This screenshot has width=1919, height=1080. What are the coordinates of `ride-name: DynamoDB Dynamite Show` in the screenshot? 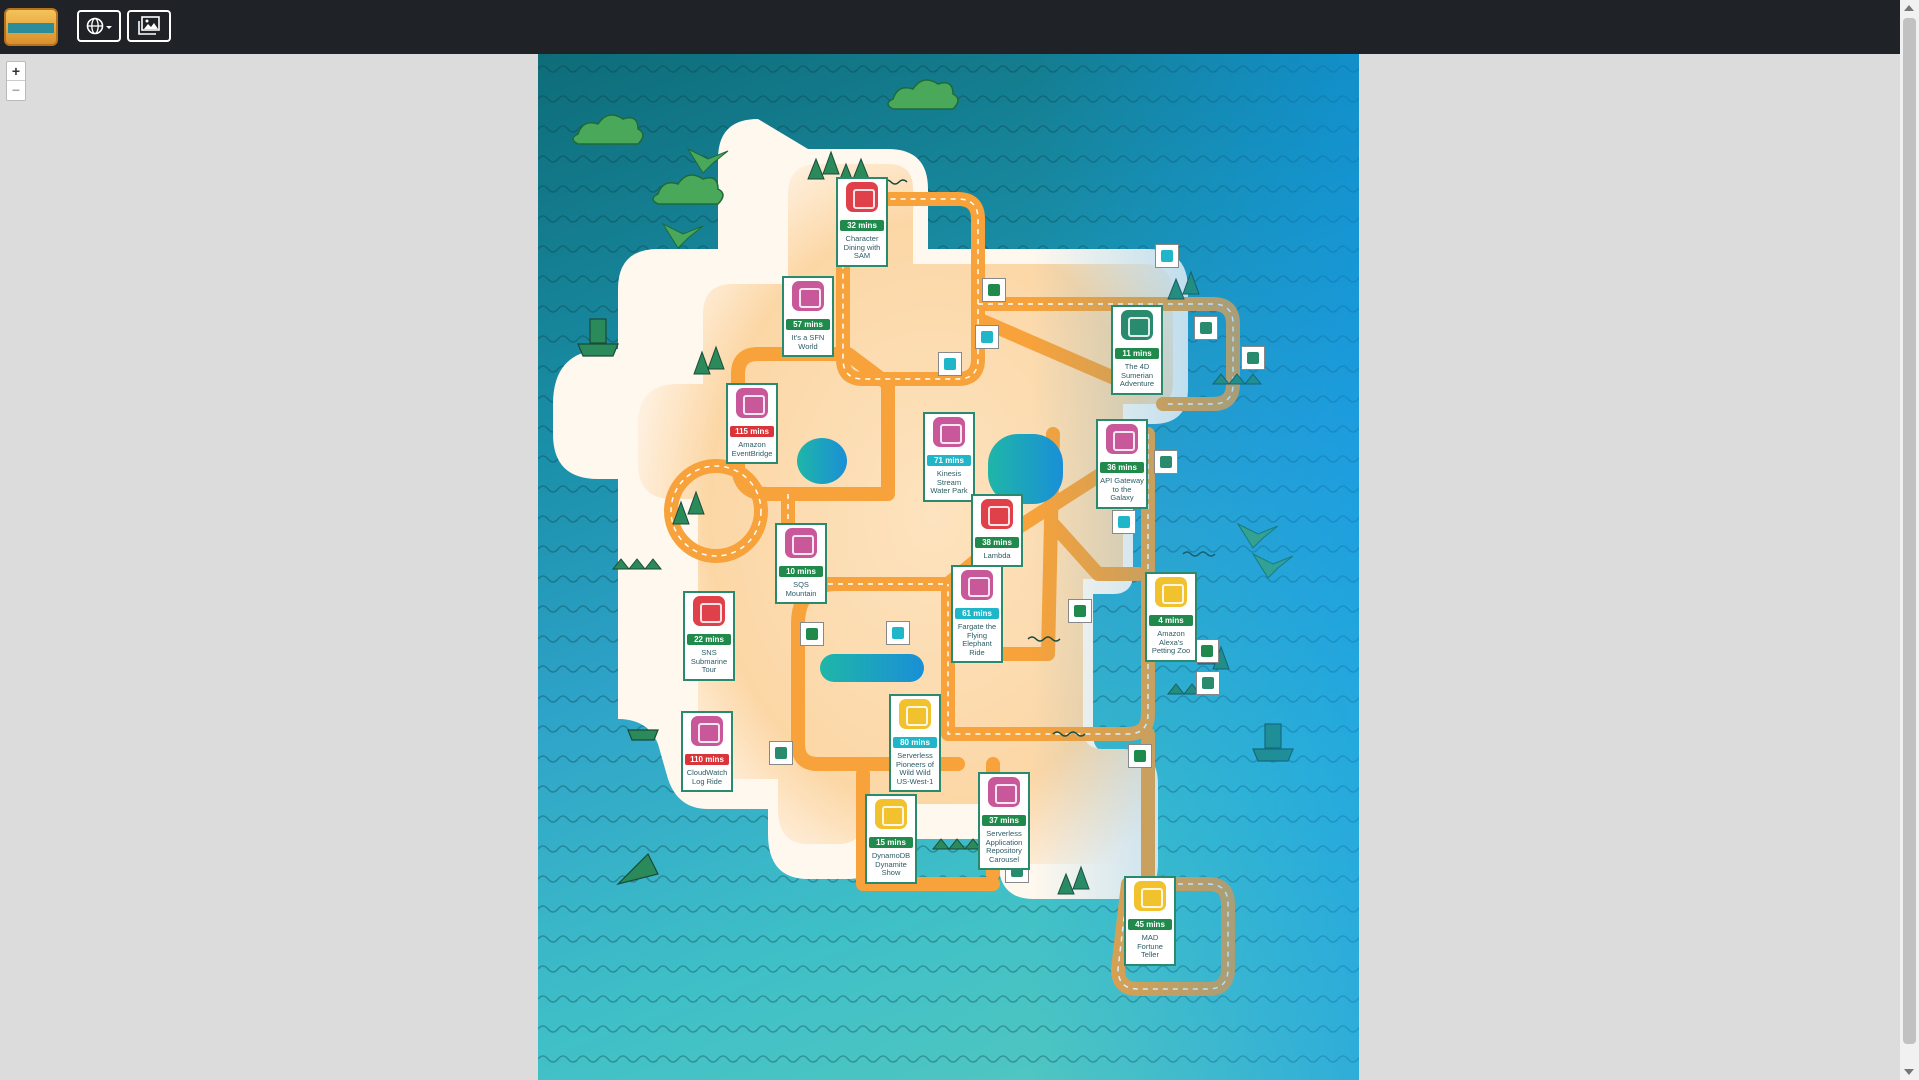 It's located at (891, 864).